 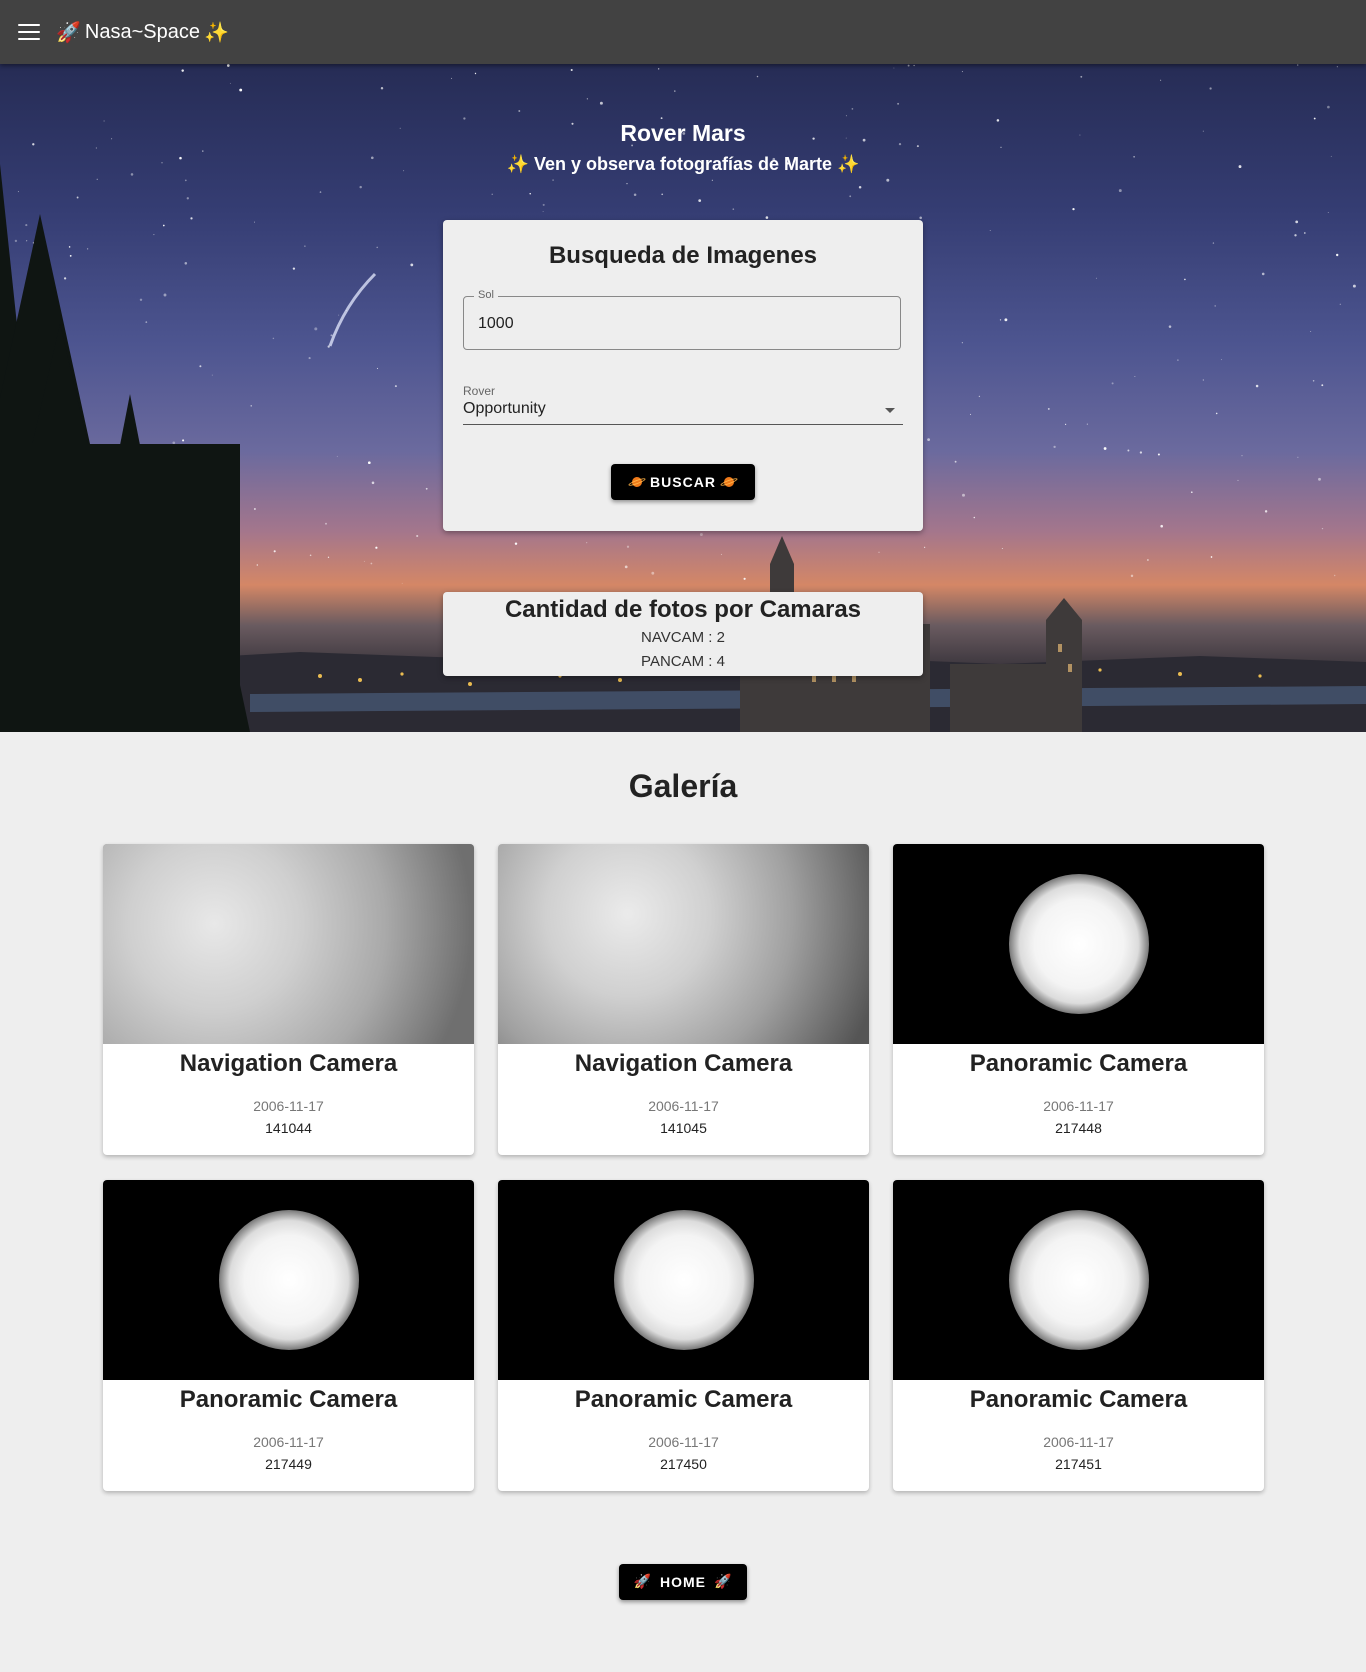 What do you see at coordinates (683, 1128) in the screenshot?
I see `photo-id: 141045` at bounding box center [683, 1128].